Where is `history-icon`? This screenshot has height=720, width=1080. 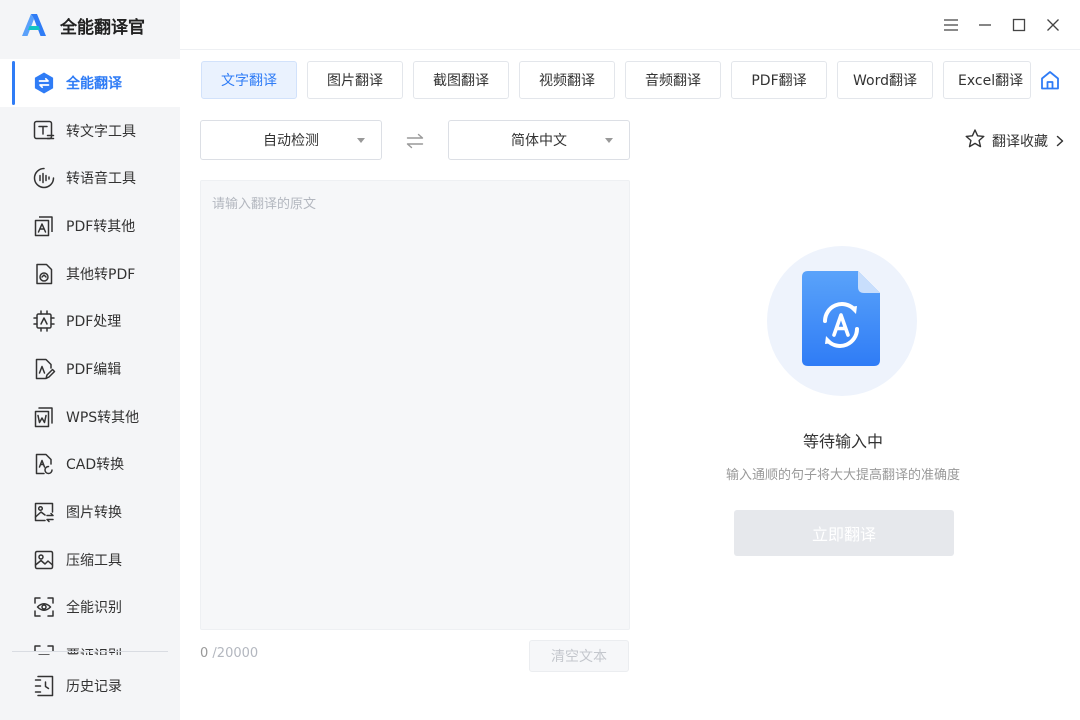 history-icon is located at coordinates (44, 686).